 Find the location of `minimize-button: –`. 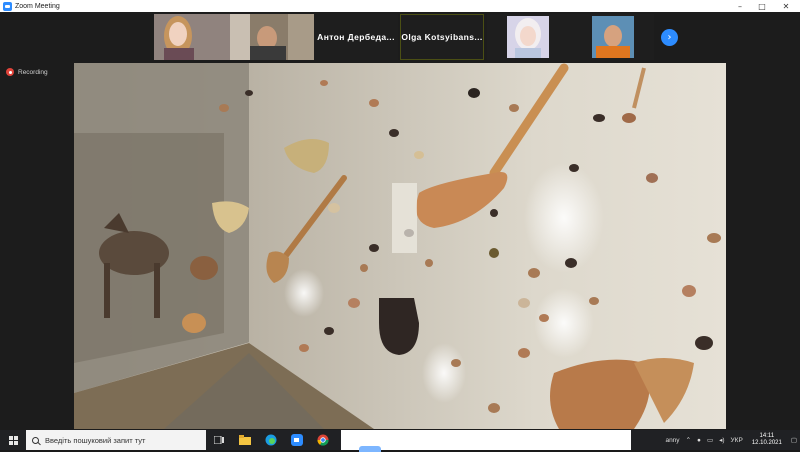

minimize-button: – is located at coordinates (740, 6).